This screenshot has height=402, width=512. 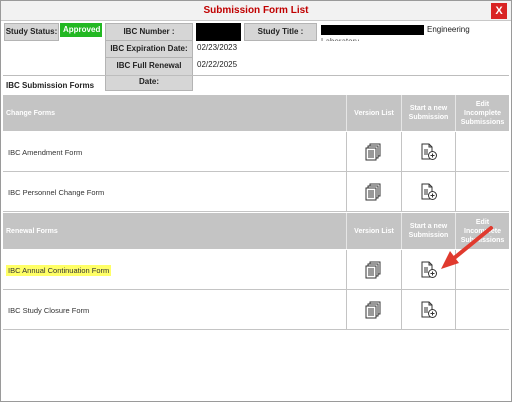 I want to click on status-badge: Approved, so click(x=81, y=30).